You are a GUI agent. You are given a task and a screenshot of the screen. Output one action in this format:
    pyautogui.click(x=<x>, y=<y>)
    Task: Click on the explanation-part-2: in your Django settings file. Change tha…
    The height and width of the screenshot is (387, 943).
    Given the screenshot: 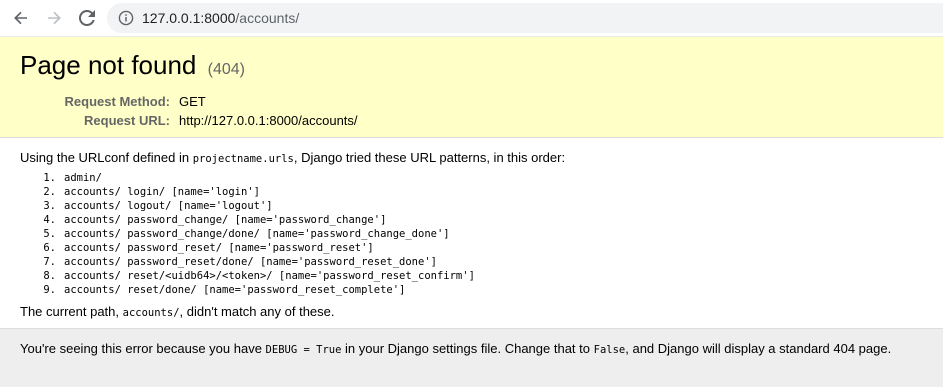 What is the action you would take?
    pyautogui.click(x=467, y=348)
    